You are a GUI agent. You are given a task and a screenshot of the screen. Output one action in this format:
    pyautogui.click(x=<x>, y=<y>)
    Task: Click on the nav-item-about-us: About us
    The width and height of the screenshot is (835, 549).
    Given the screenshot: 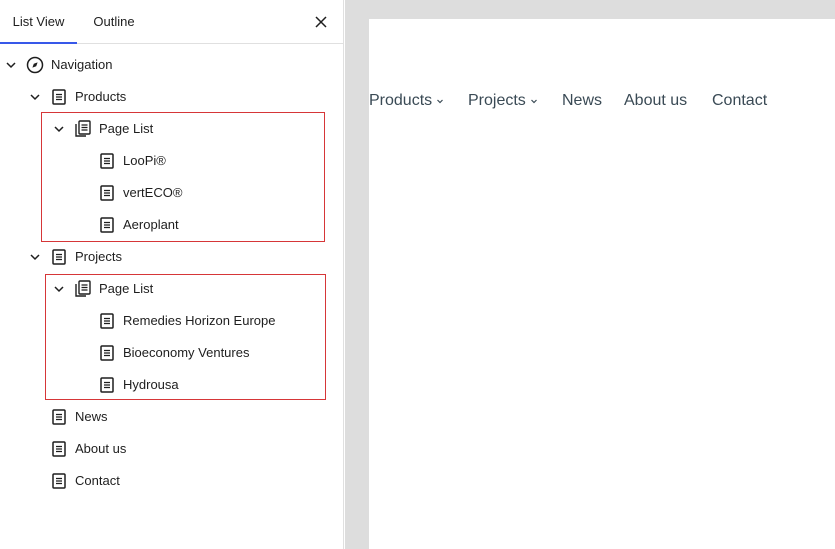 What is the action you would take?
    pyautogui.click(x=655, y=101)
    